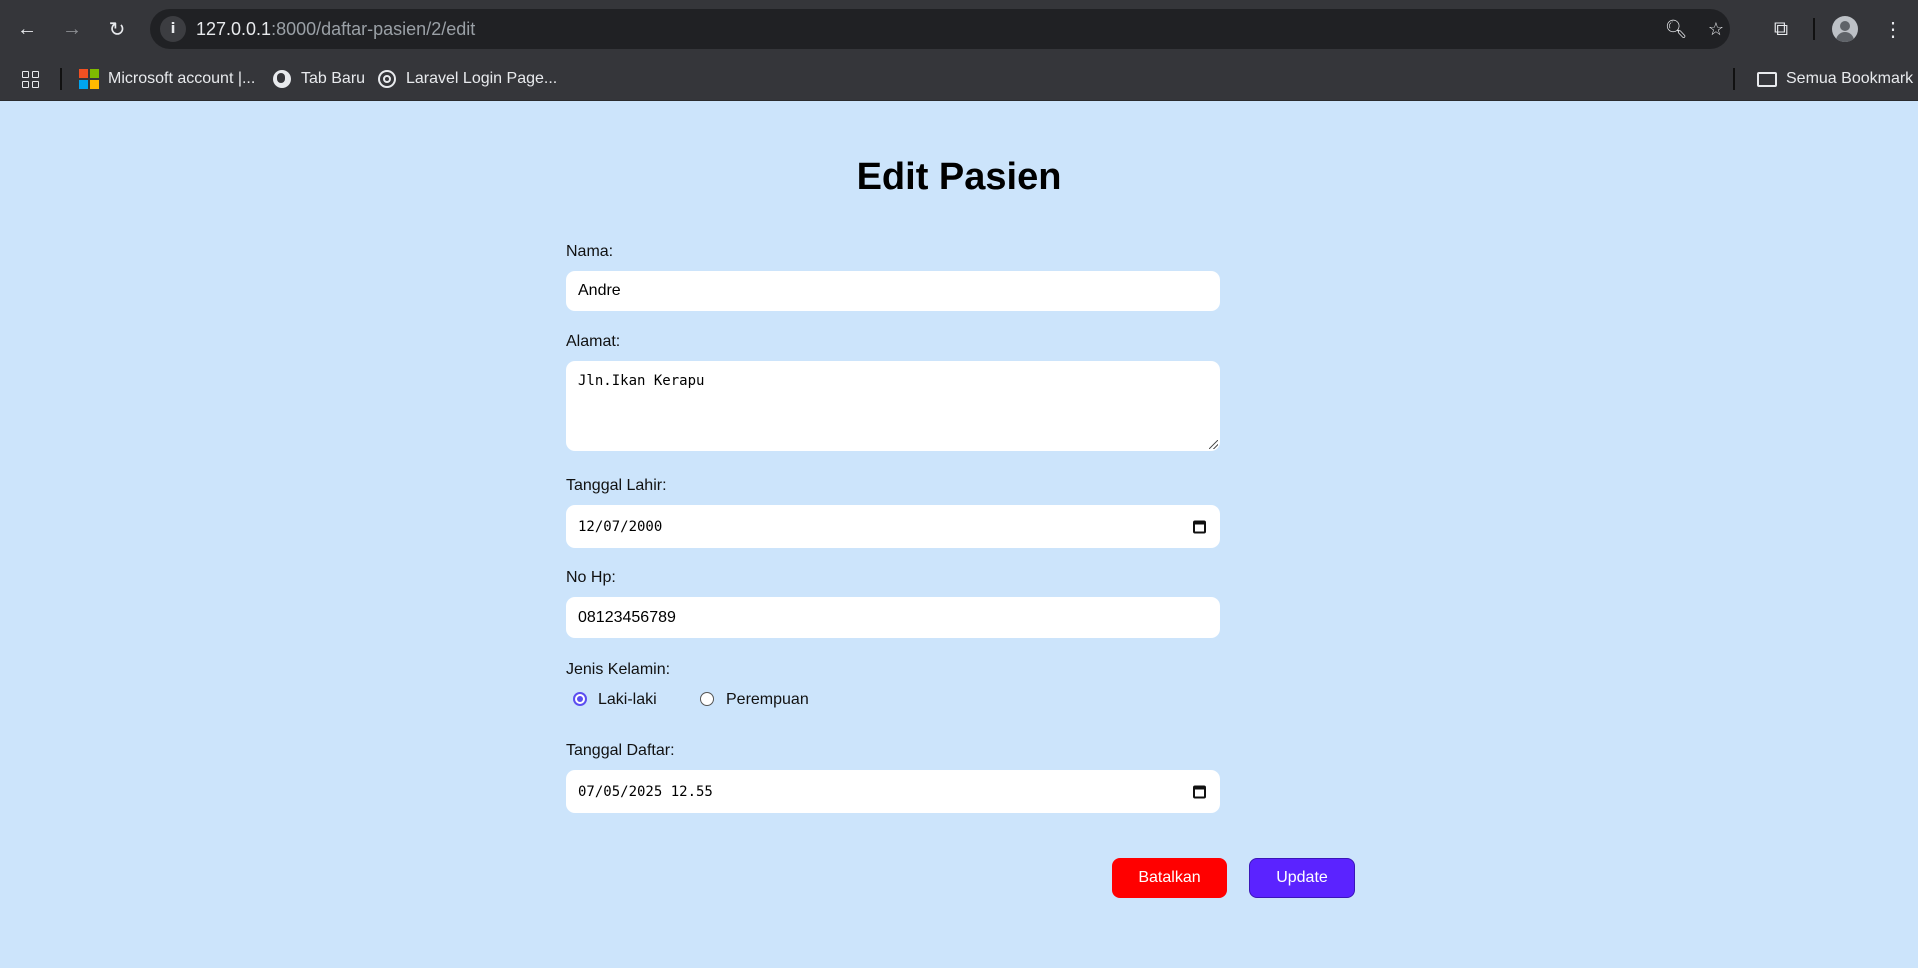 This screenshot has width=1918, height=968. What do you see at coordinates (616, 485) in the screenshot?
I see `tanggal-lahir-label: Tanggal Lahir:` at bounding box center [616, 485].